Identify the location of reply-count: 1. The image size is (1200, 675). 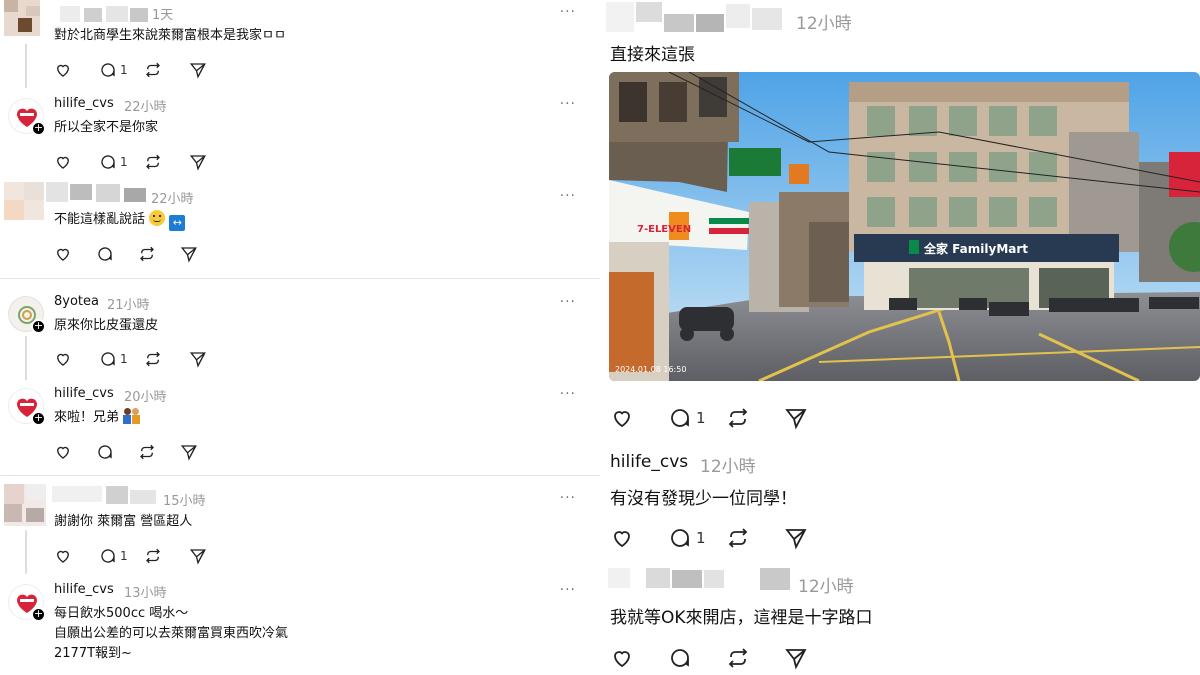
(124, 70).